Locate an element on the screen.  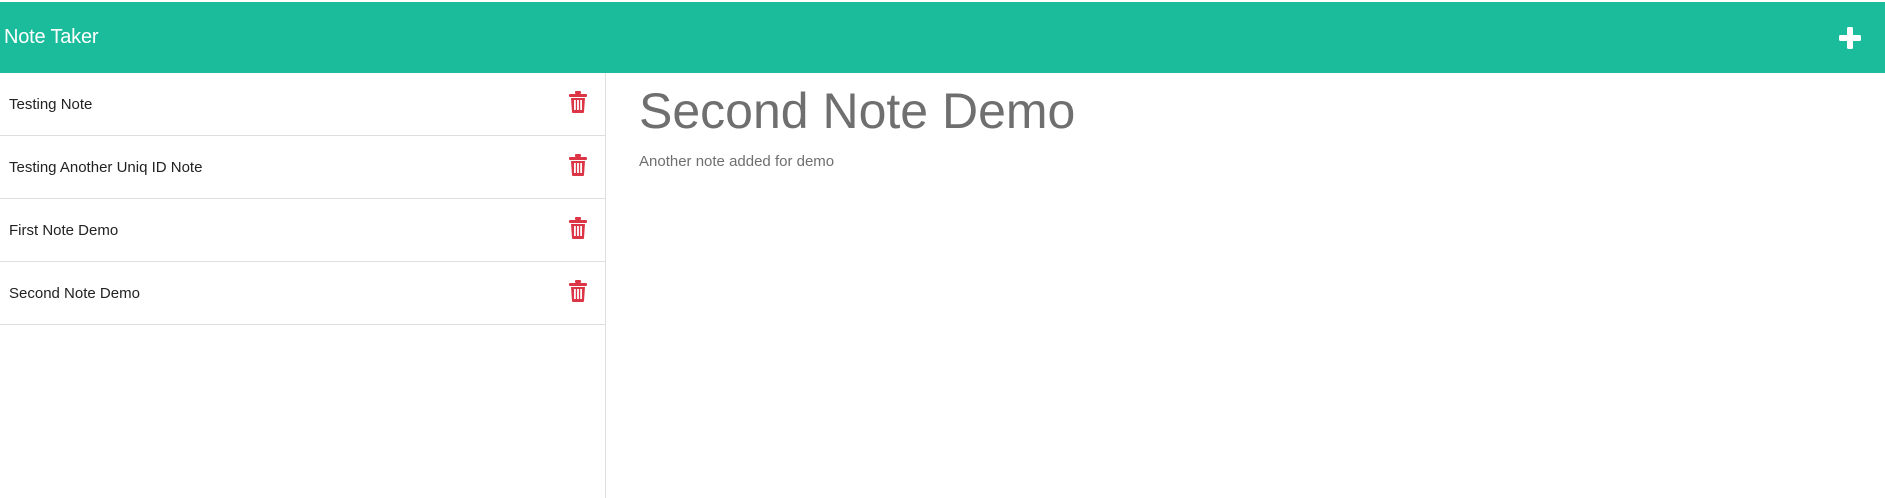
app-title: Note Taker is located at coordinates (51, 37).